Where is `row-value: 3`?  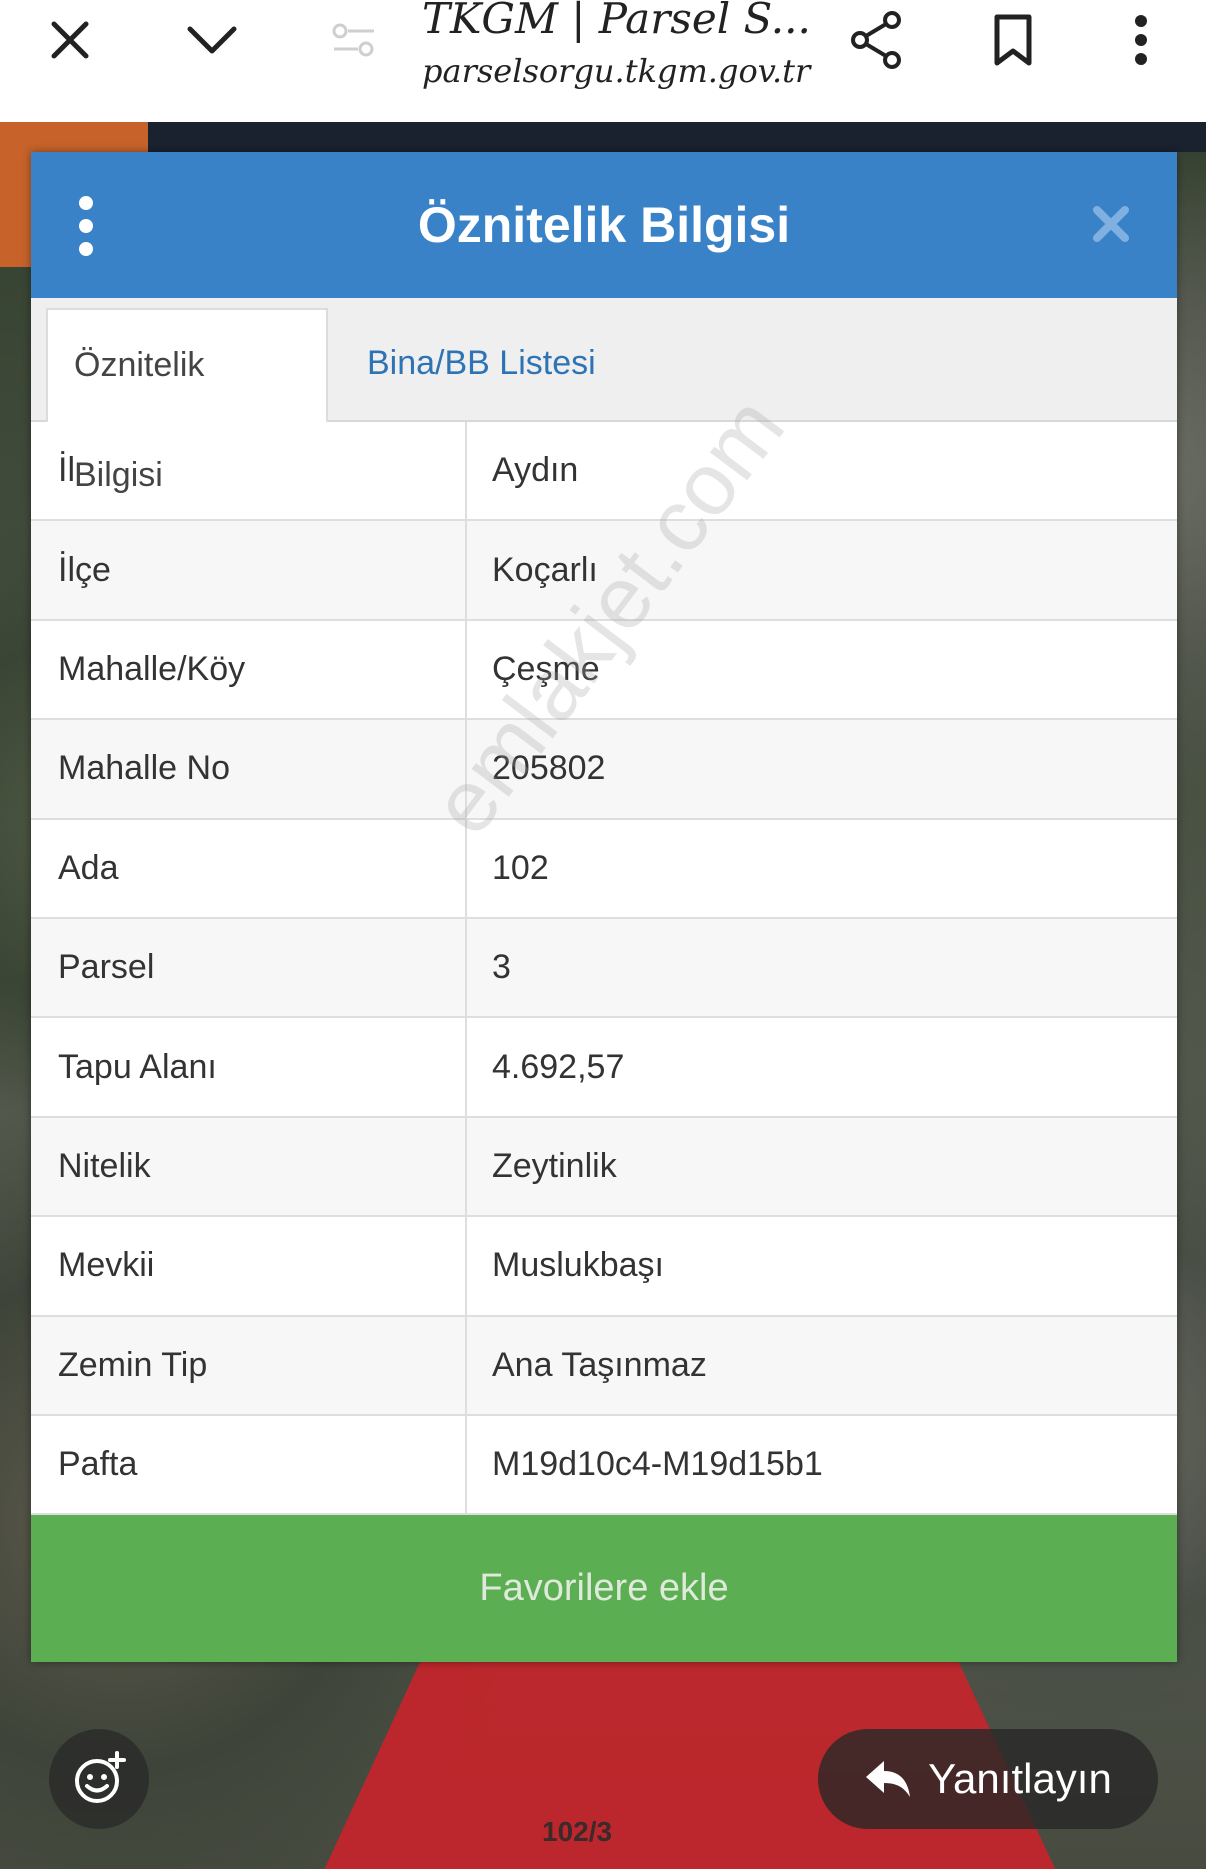 row-value: 3 is located at coordinates (501, 967).